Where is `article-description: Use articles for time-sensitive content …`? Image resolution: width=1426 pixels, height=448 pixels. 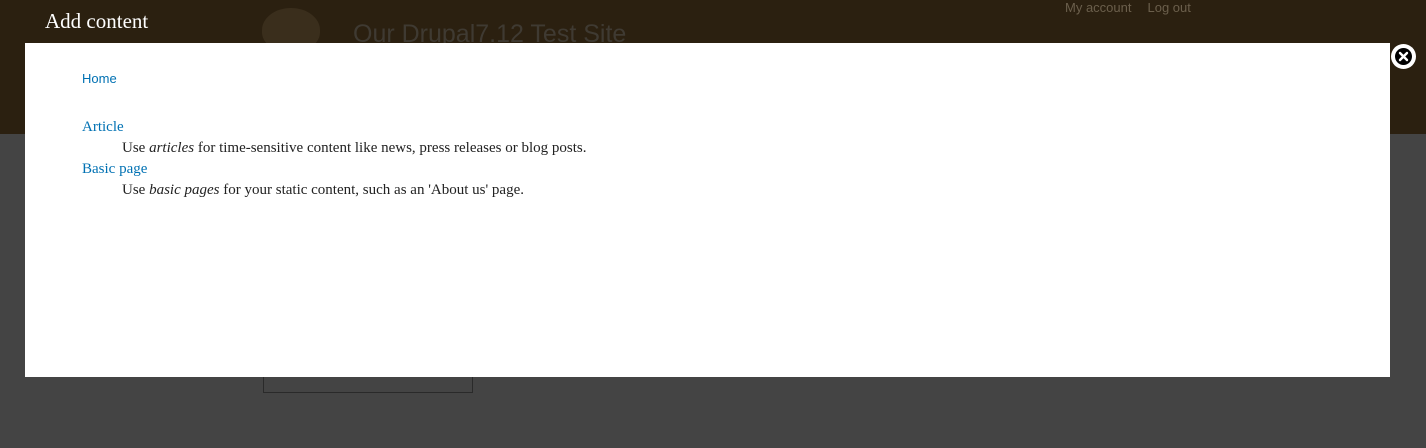 article-description: Use articles for time-sensitive content … is located at coordinates (354, 148).